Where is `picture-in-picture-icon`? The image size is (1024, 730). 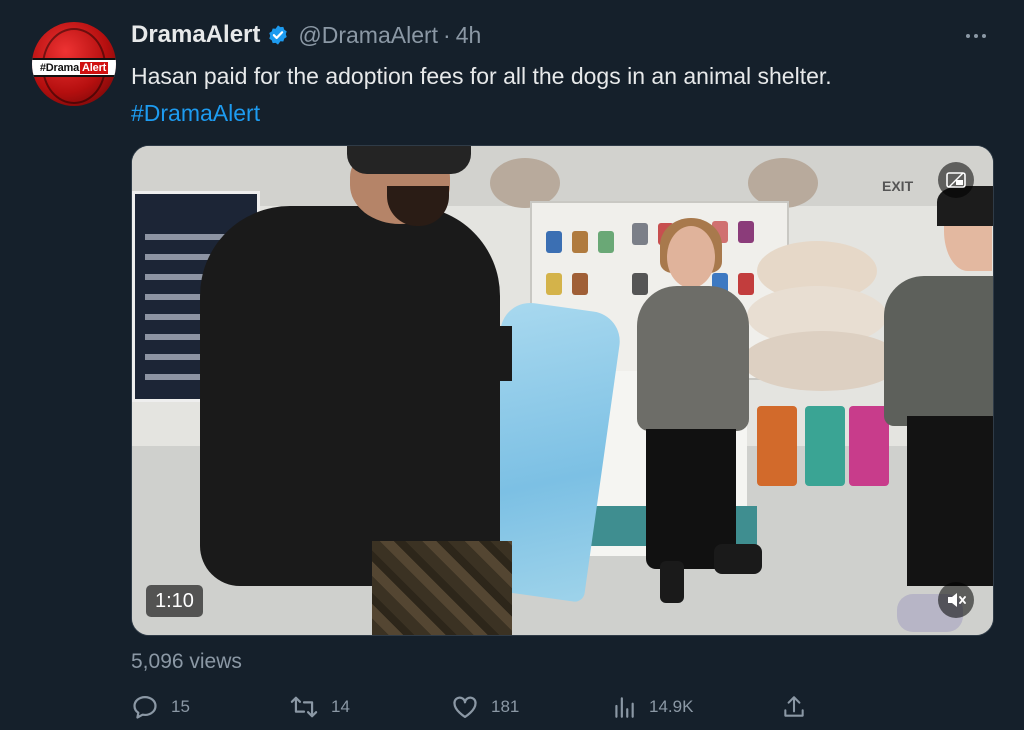
picture-in-picture-icon is located at coordinates (956, 180).